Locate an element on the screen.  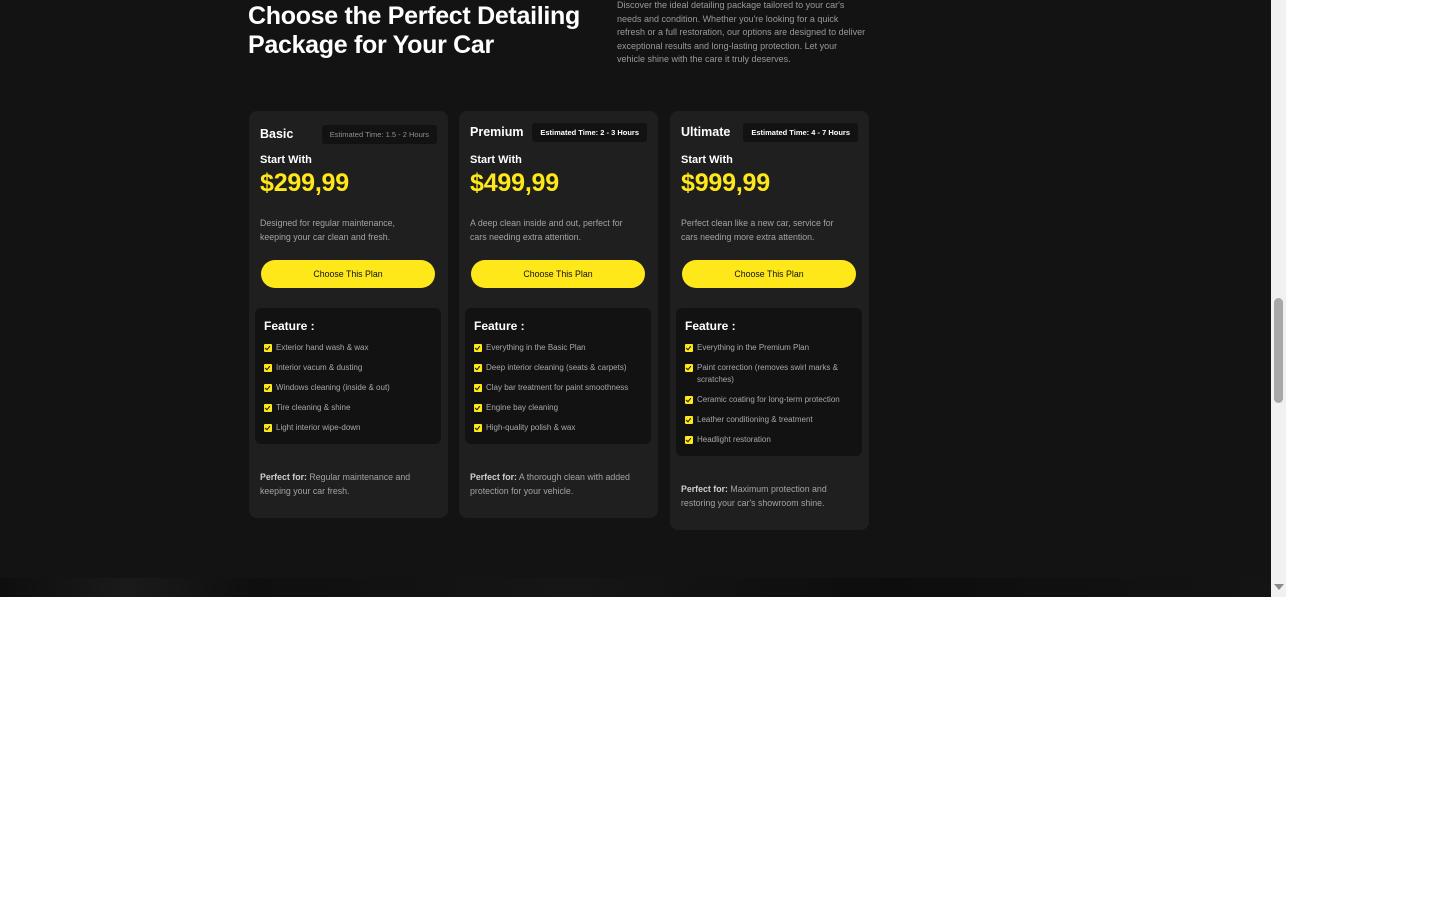
feature-item: Engine bay cleaning is located at coordinates (558, 408).